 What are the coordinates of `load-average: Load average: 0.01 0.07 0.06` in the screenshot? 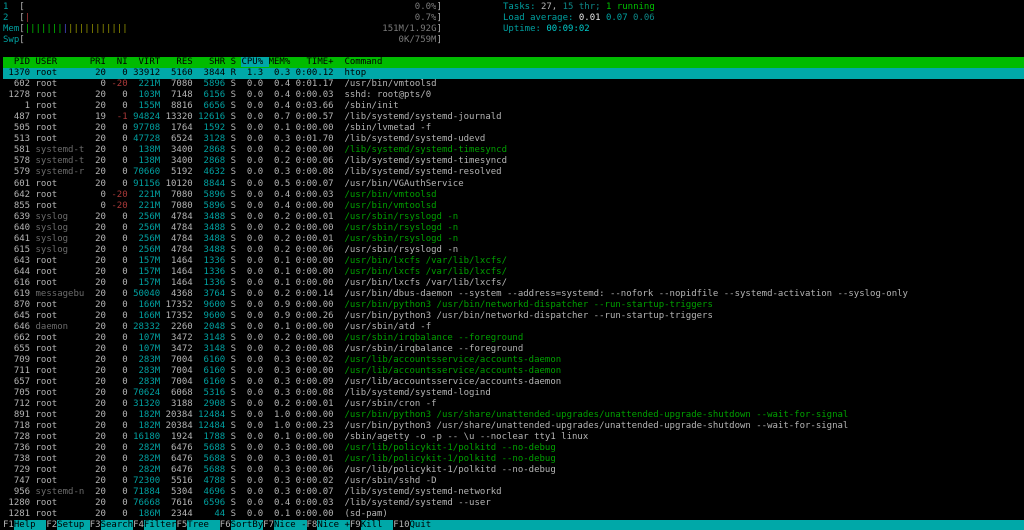 It's located at (579, 18).